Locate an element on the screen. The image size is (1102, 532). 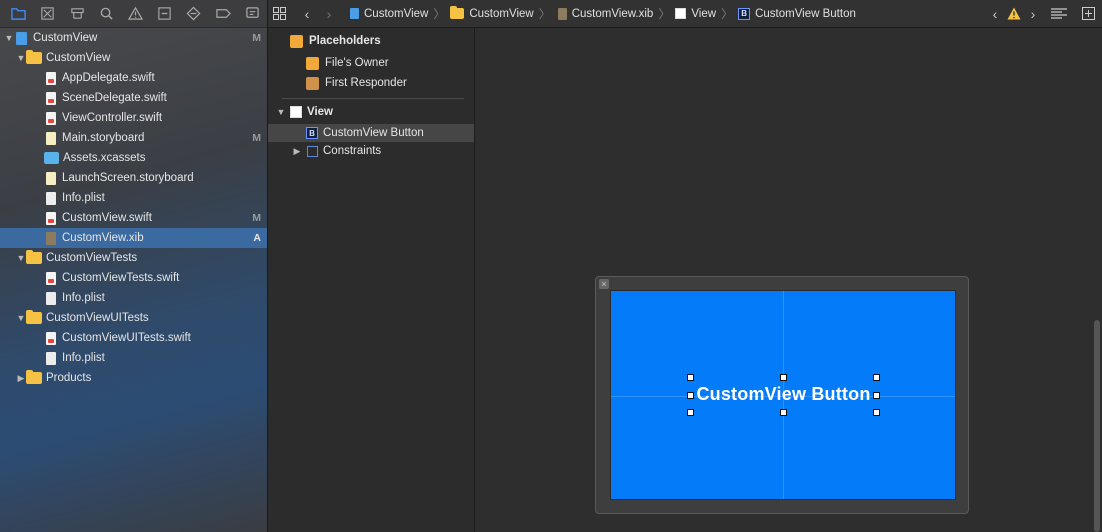
breakpoint-icon is located at coordinates (223, 13).